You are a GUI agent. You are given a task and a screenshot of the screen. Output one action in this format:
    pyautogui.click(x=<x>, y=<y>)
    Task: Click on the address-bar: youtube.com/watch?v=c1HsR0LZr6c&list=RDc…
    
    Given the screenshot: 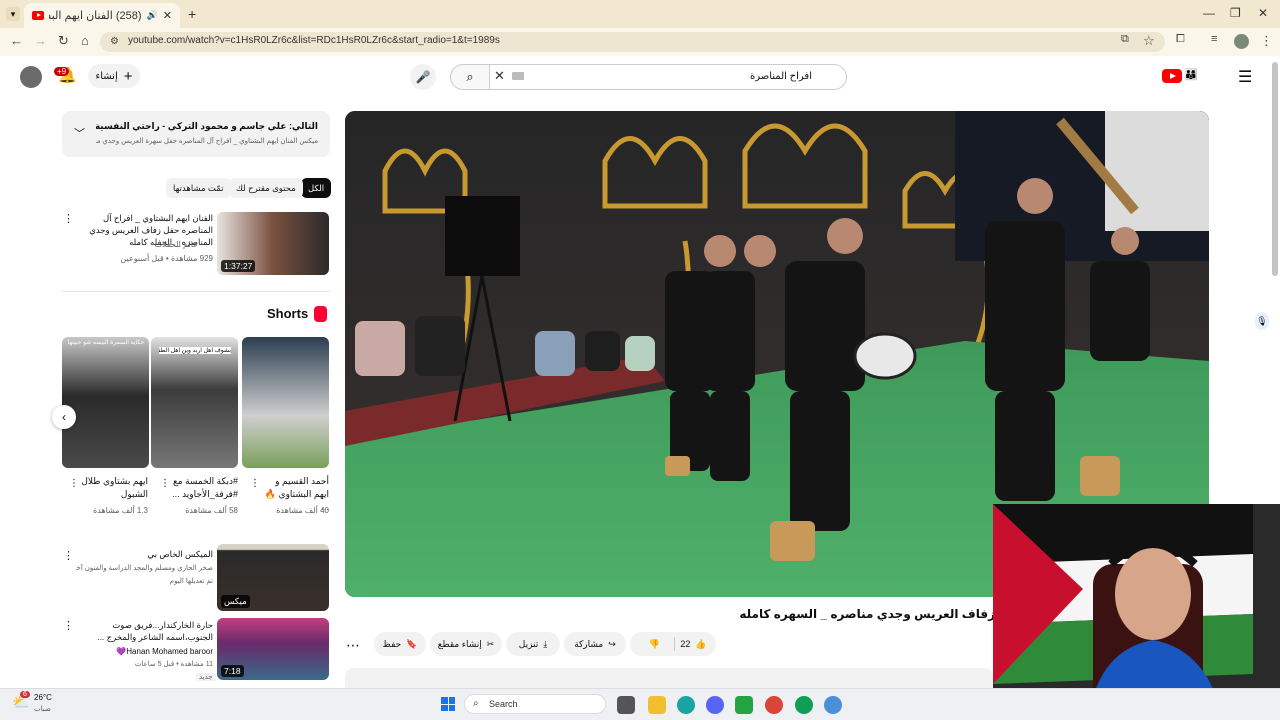 What is the action you would take?
    pyautogui.click(x=632, y=42)
    